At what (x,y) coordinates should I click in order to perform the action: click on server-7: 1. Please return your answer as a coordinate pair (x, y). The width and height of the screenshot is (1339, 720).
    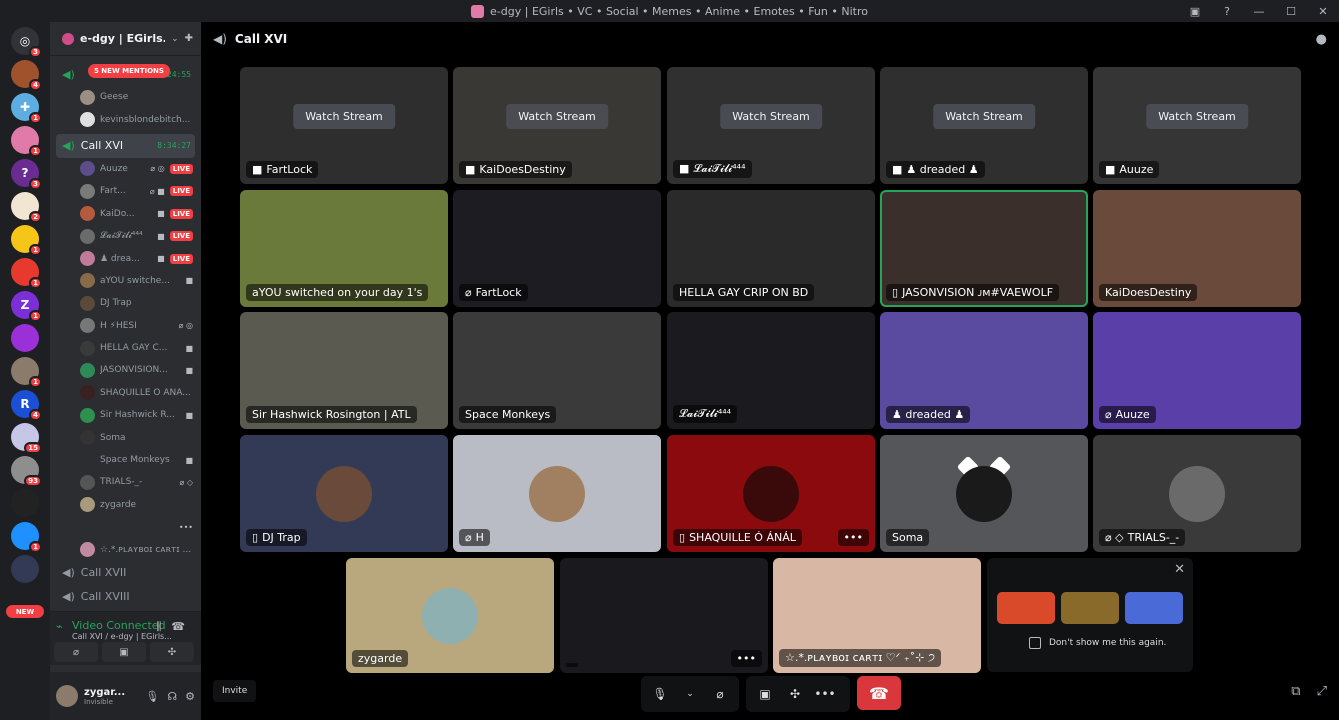
    Looking at the image, I should click on (26, 273).